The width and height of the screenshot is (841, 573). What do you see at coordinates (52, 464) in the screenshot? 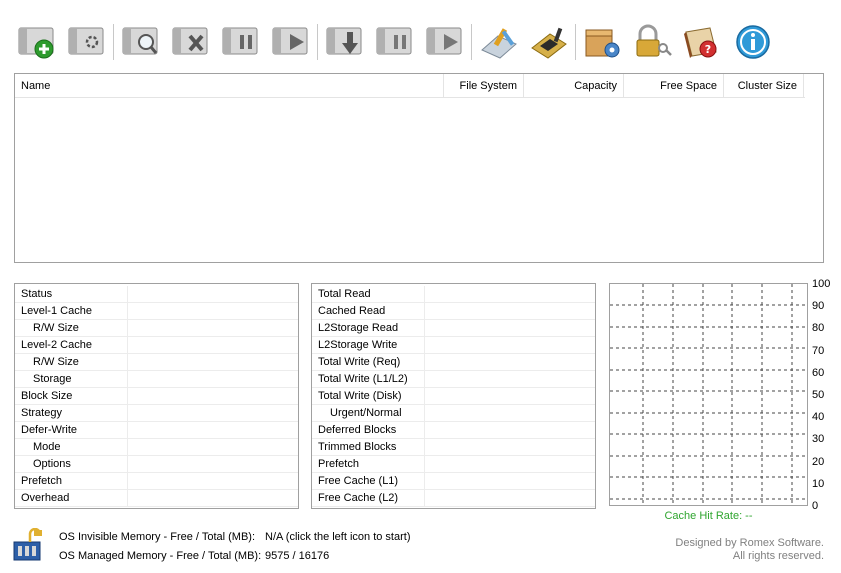
I see `settings-label: Options` at bounding box center [52, 464].